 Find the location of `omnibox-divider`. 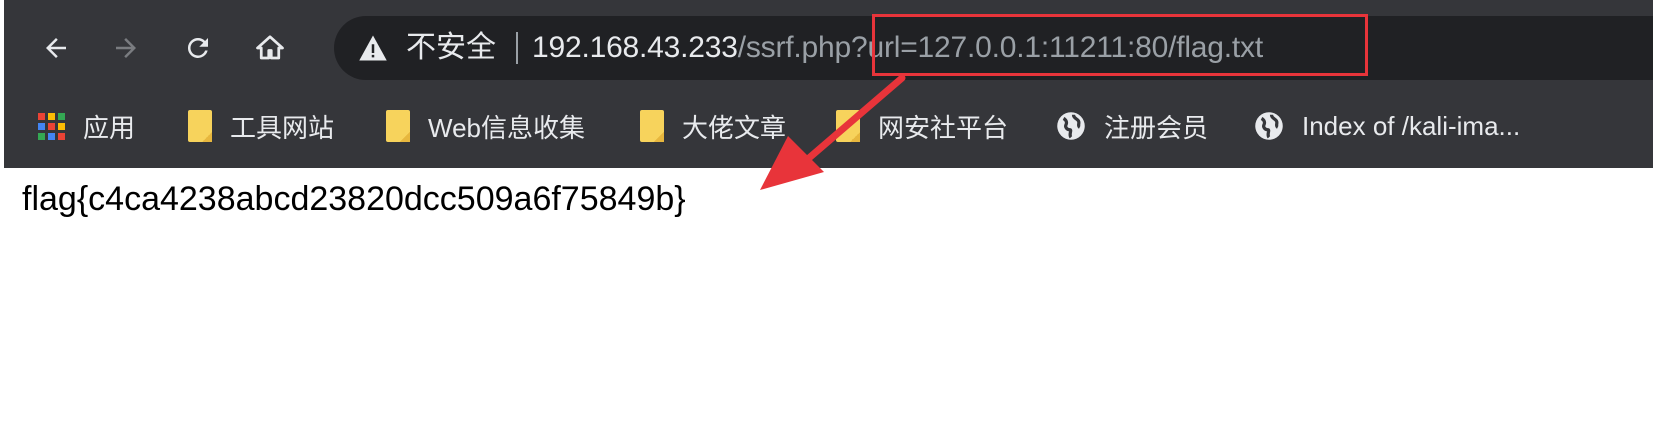

omnibox-divider is located at coordinates (517, 48).